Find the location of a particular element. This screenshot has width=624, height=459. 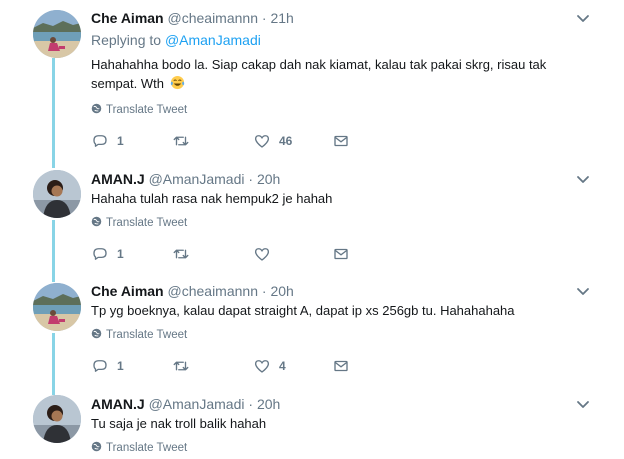

timestamp: 21h is located at coordinates (281, 18).